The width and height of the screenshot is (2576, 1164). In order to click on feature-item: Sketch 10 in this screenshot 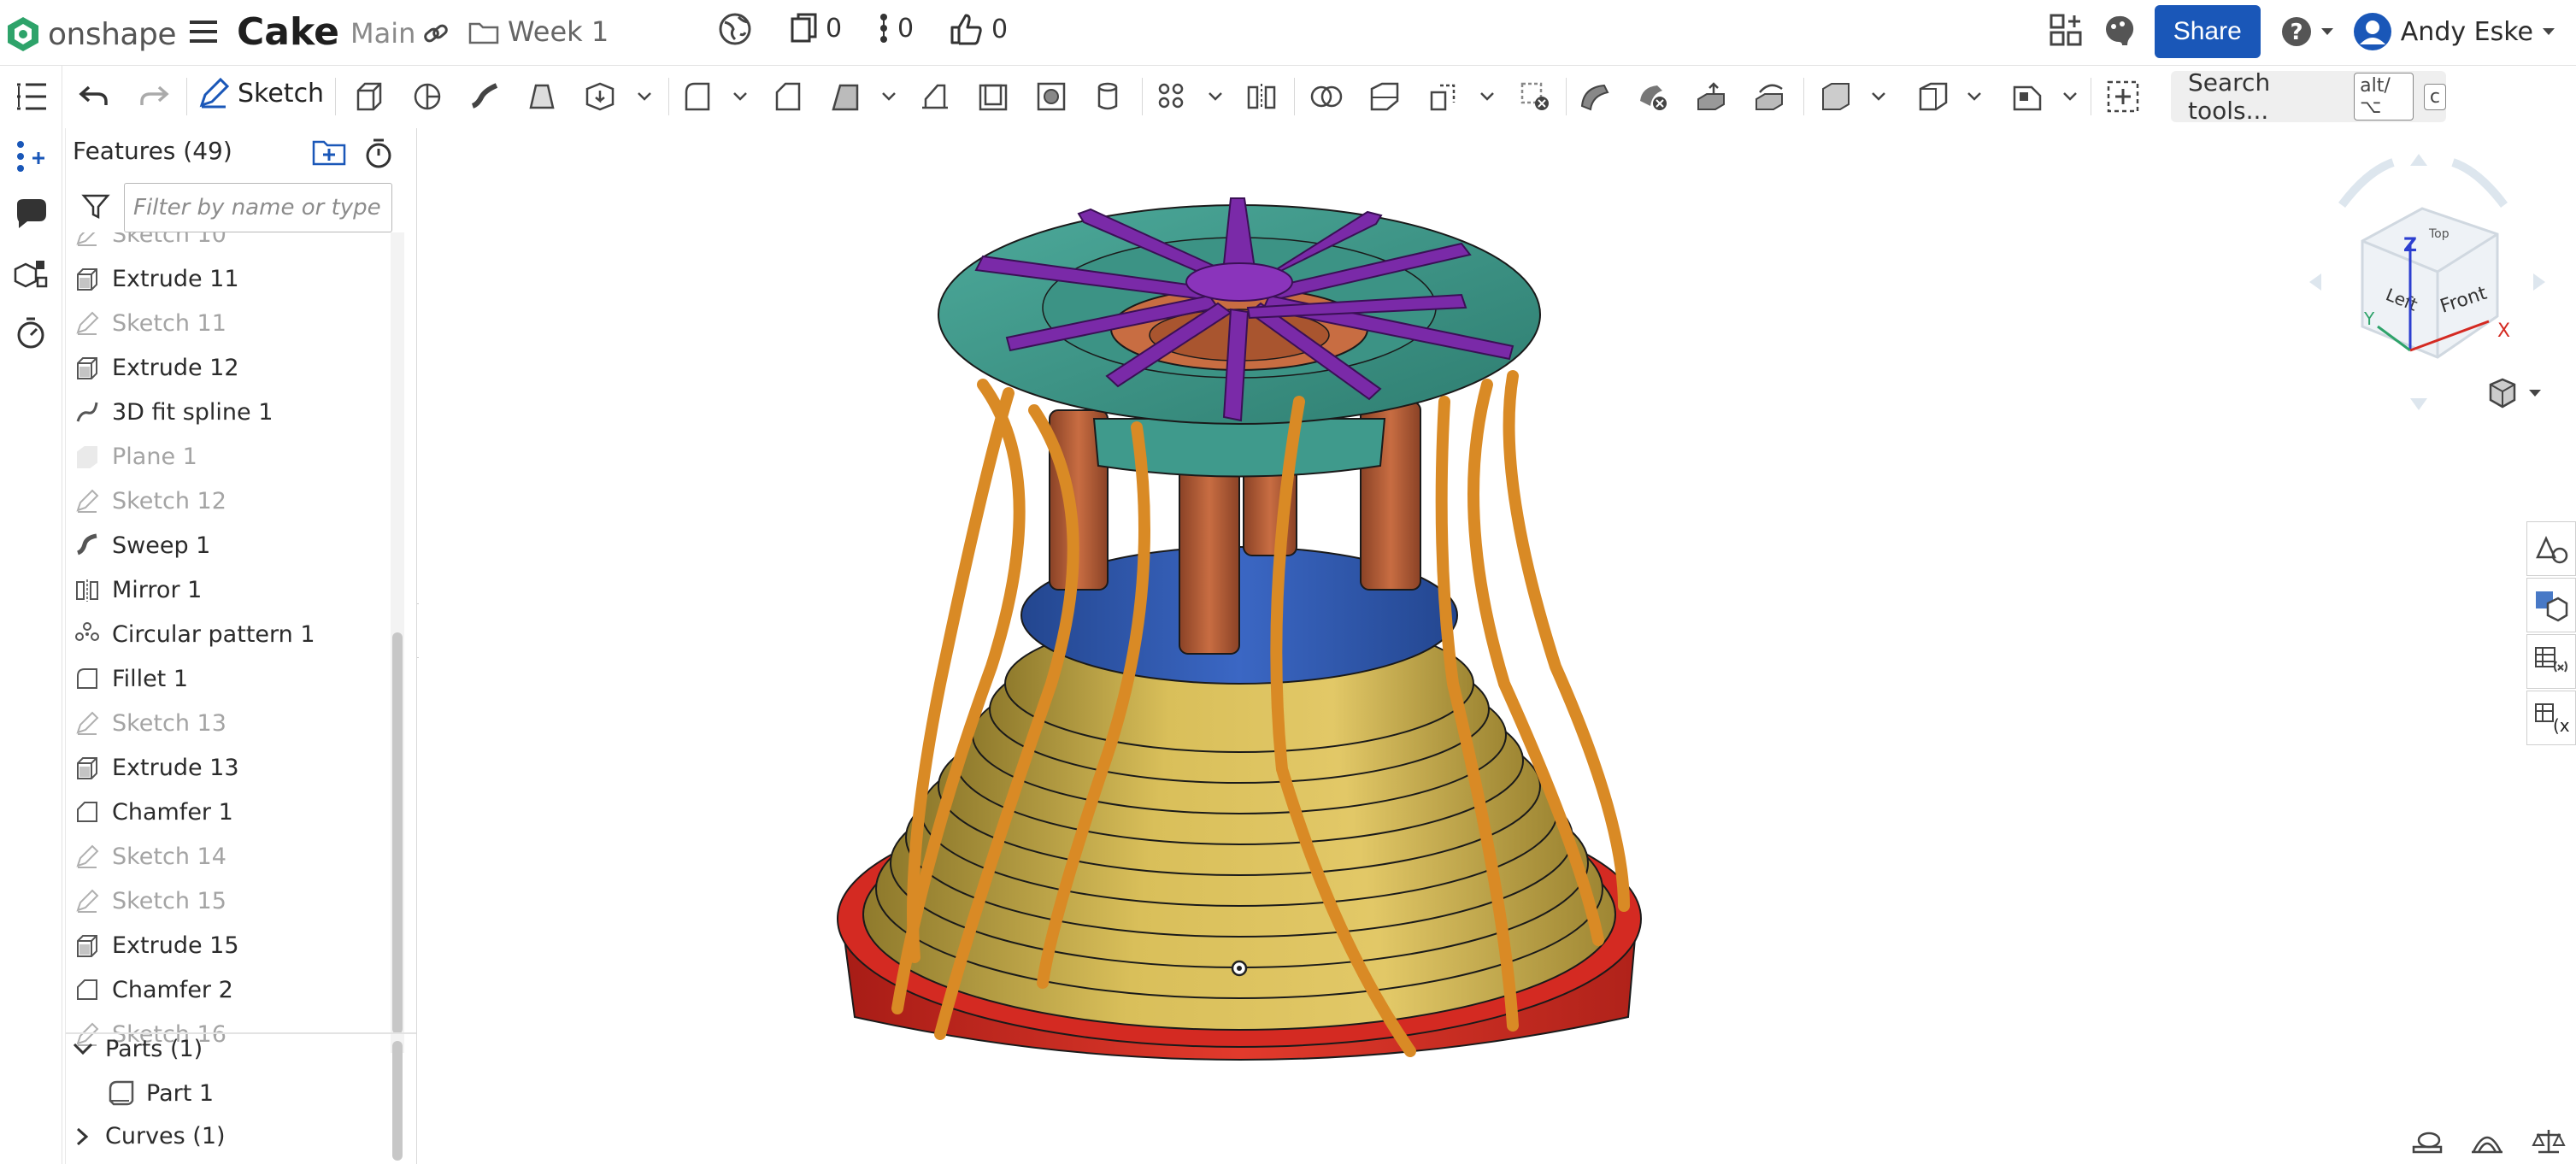, I will do `click(150, 244)`.